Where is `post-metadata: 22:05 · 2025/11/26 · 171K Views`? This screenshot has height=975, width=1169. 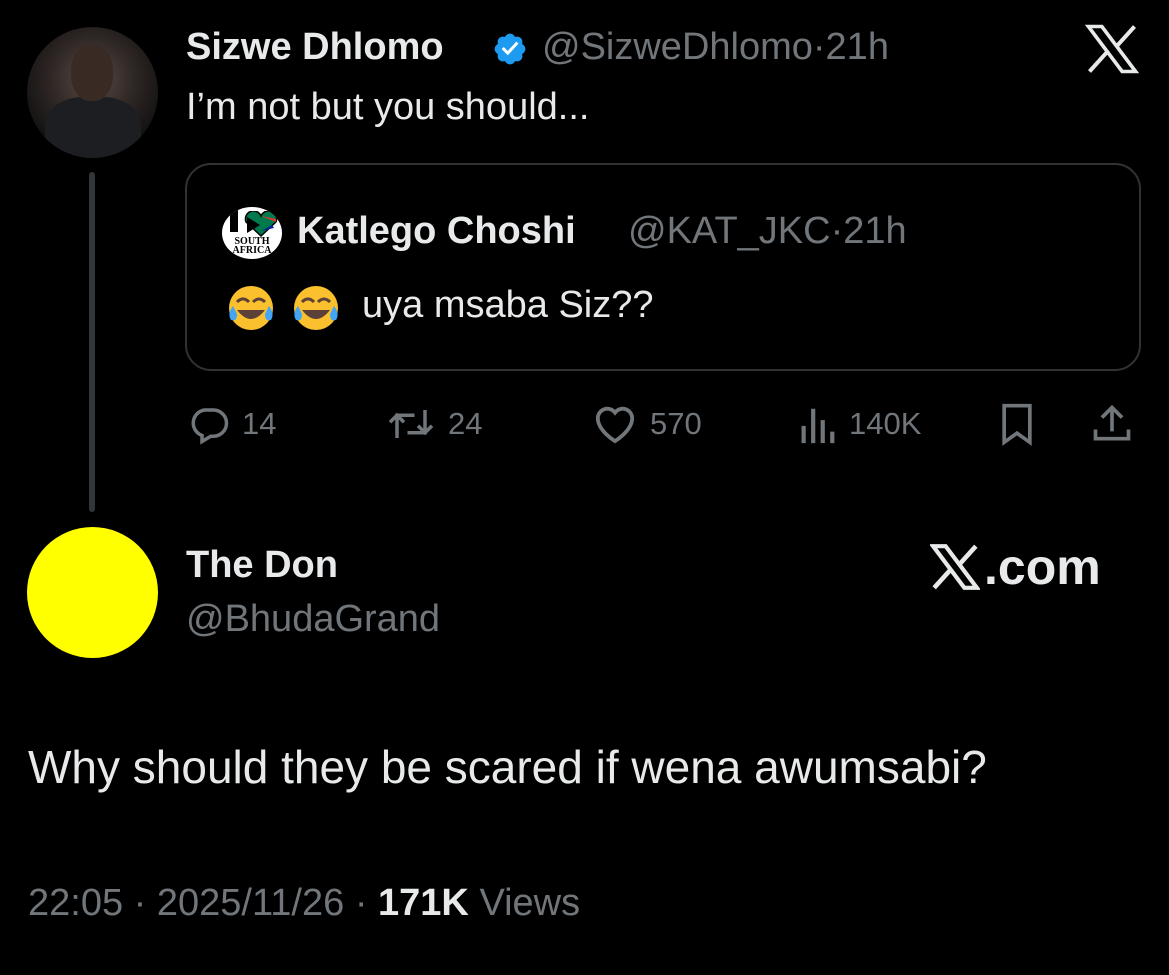 post-metadata: 22:05 · 2025/11/26 · 171K Views is located at coordinates (304, 903).